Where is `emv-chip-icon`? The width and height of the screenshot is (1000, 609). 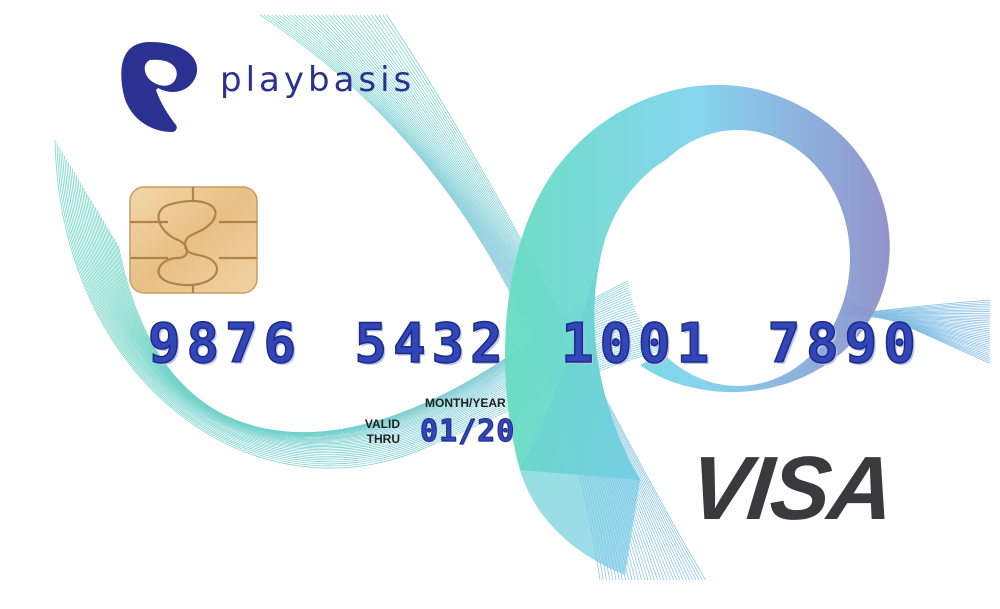
emv-chip-icon is located at coordinates (193, 240).